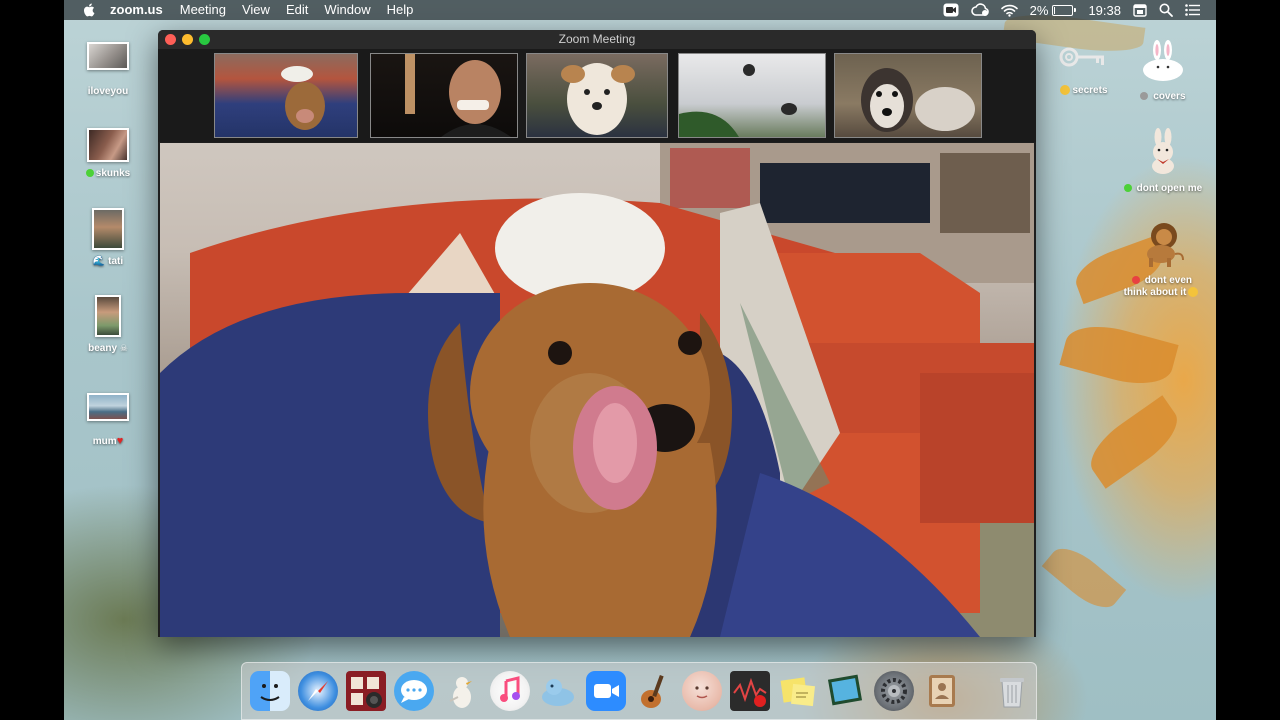  Describe the element at coordinates (1192, 10) in the screenshot. I see `list-icon` at that location.